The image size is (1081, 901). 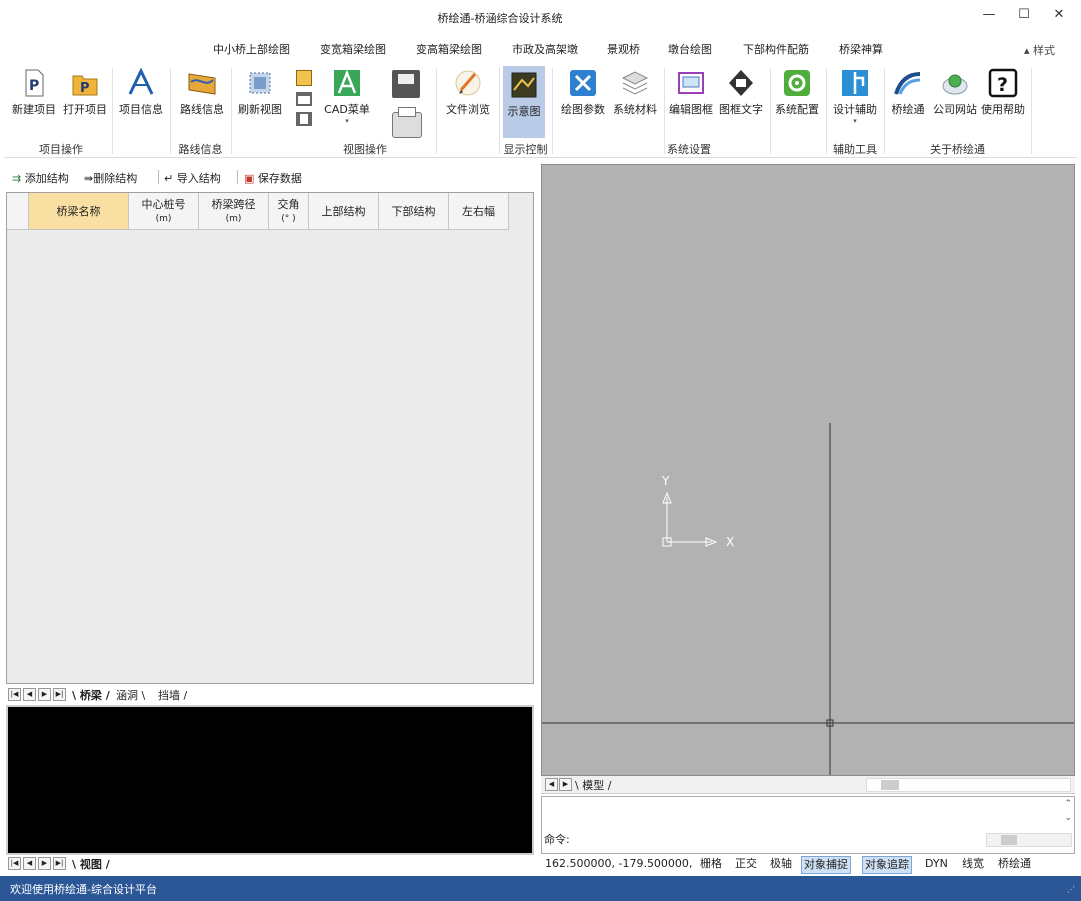 I want to click on add-icon: ⇉, so click(x=17, y=178).